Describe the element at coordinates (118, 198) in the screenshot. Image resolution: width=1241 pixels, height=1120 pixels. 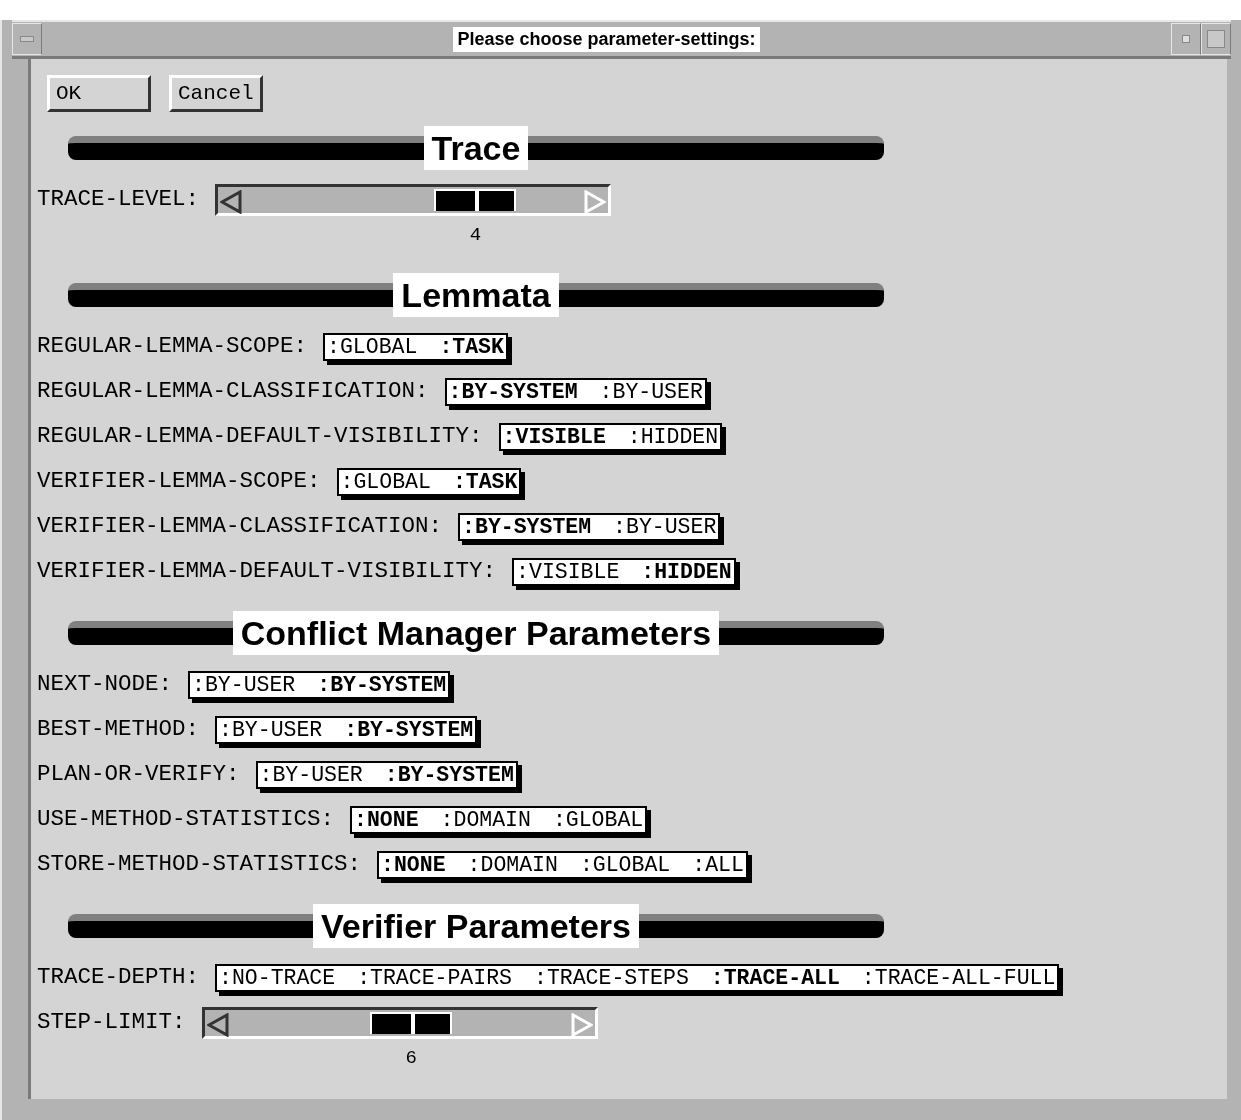
I see `parameter-label: TRACE-LEVEL:` at that location.